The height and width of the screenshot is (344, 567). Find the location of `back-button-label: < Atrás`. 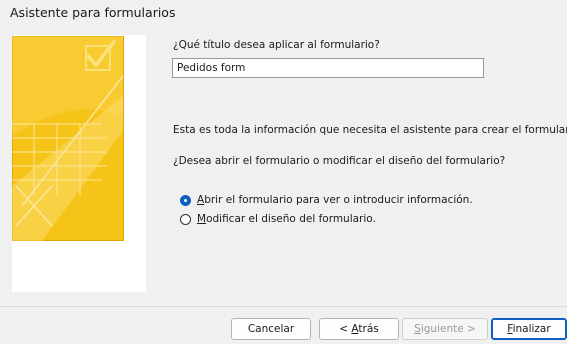

back-button-label: < Atrás is located at coordinates (359, 329).